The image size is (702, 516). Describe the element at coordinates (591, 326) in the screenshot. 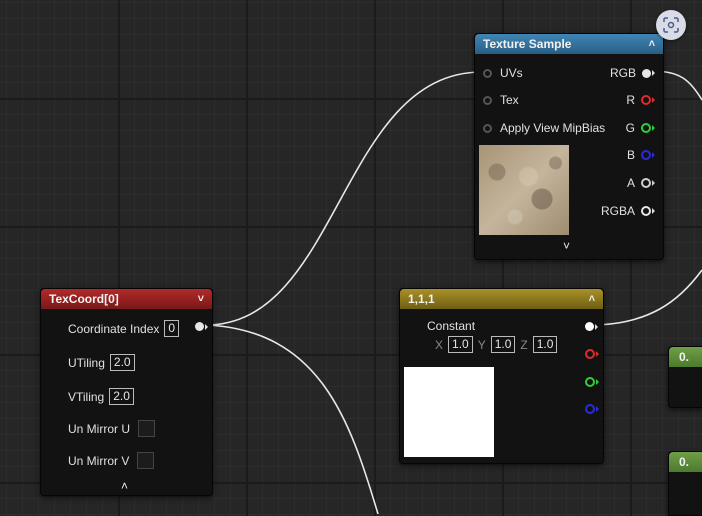

I see `constant-rgb-pin` at that location.